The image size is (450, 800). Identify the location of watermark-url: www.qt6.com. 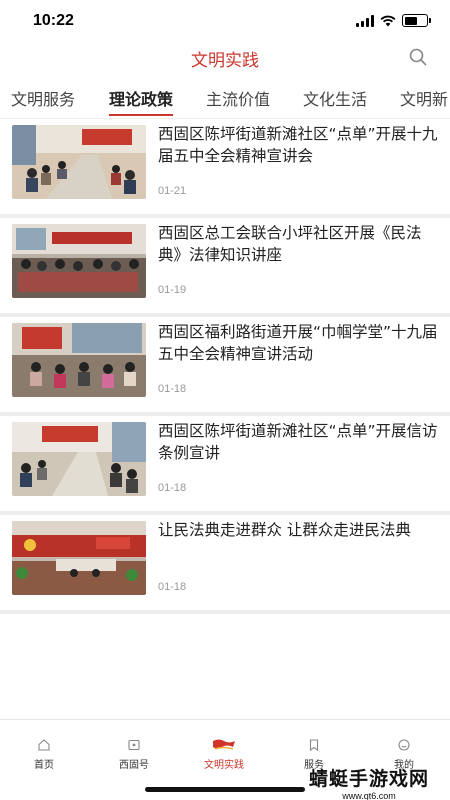
(369, 795).